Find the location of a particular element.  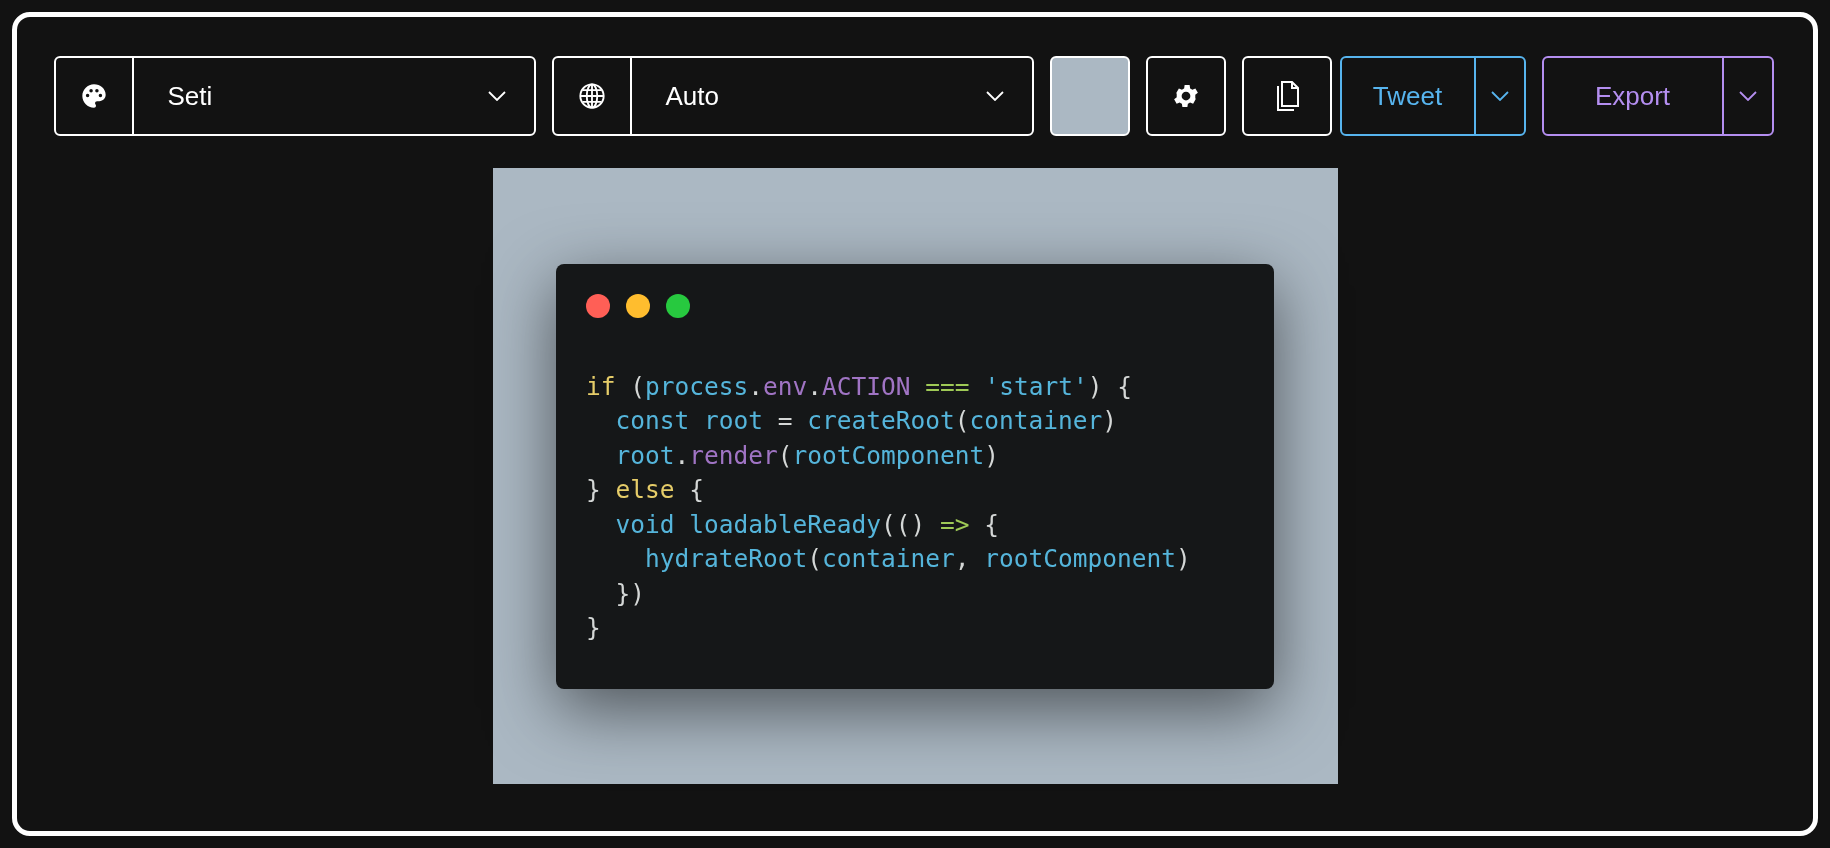

code-line: void loadableReady(() => { is located at coordinates (807, 524).